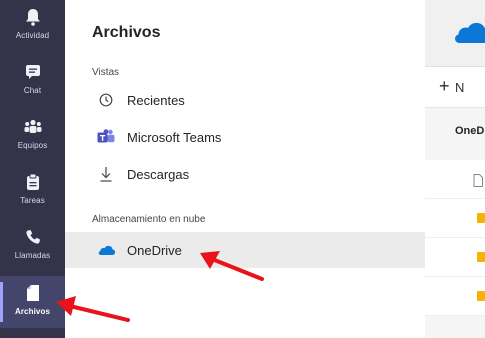 The height and width of the screenshot is (338, 485). I want to click on chat-icon, so click(33, 72).